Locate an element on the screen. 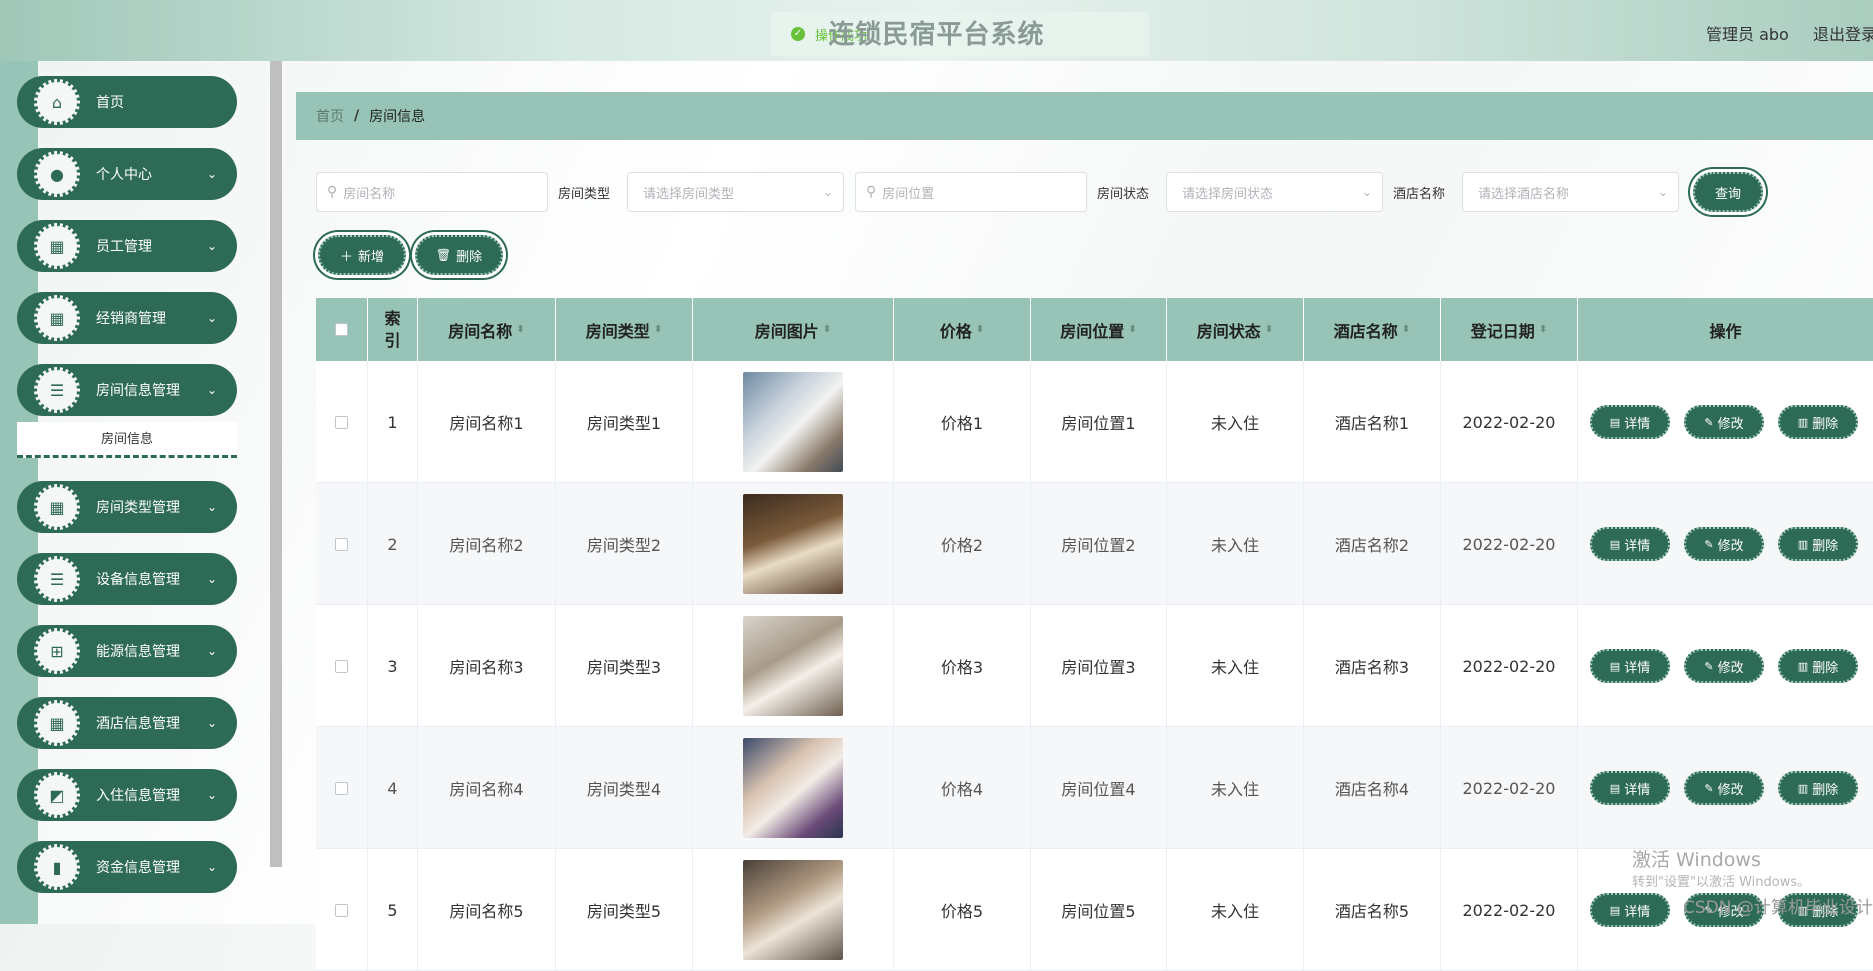 This screenshot has height=971, width=1873. header-room-name: 房间名称 ⬍ is located at coordinates (487, 329).